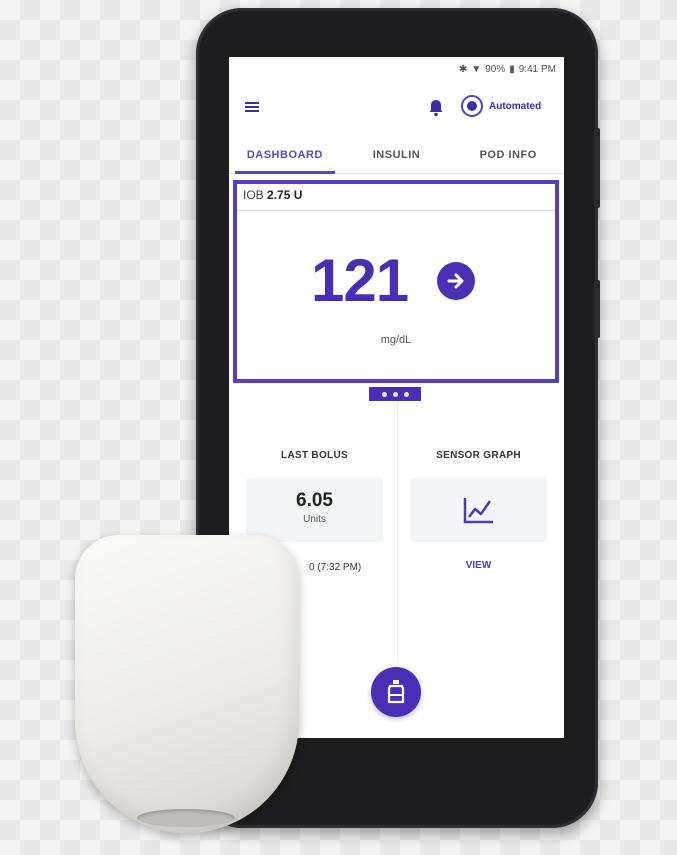  I want to click on tab-pod-info: POD INFO, so click(508, 158).